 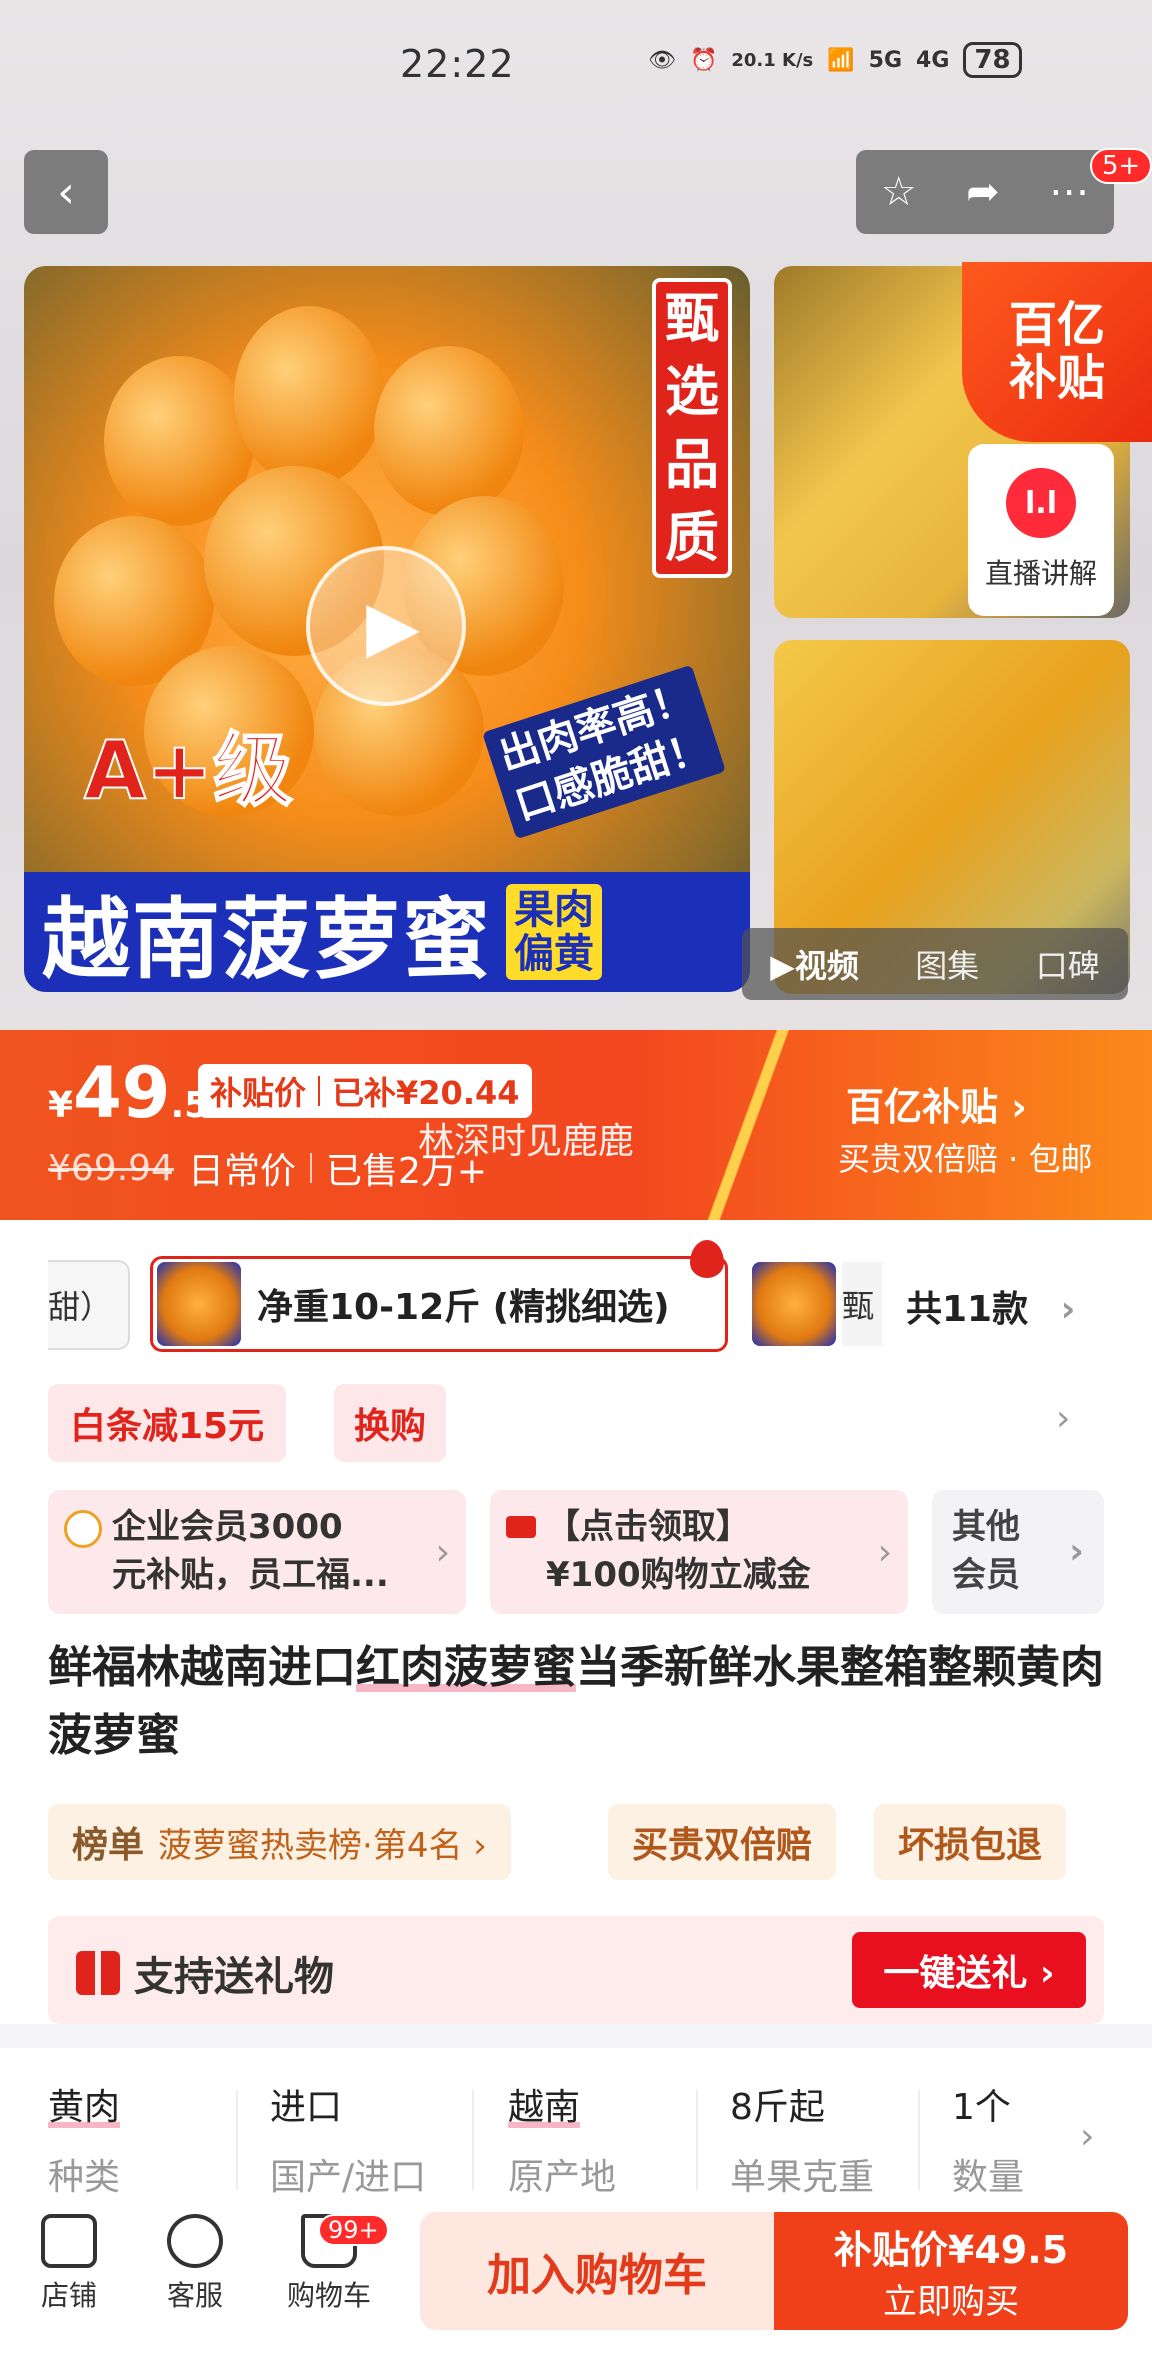 What do you see at coordinates (604, 752) in the screenshot?
I see `slogan: 出肉率高！ 口感脆甜！` at bounding box center [604, 752].